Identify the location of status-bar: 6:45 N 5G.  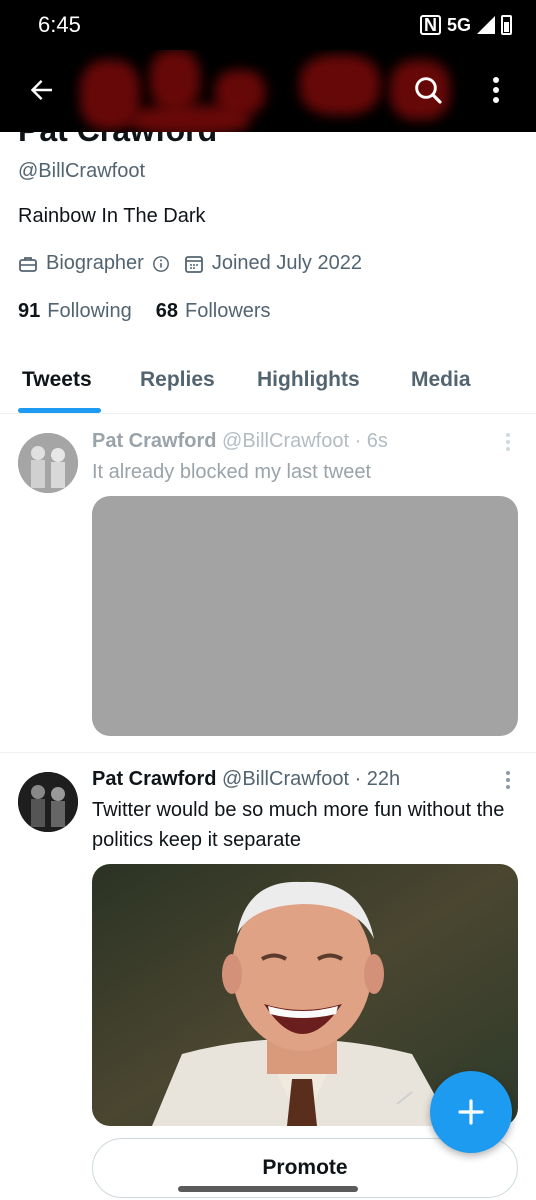
(268, 25).